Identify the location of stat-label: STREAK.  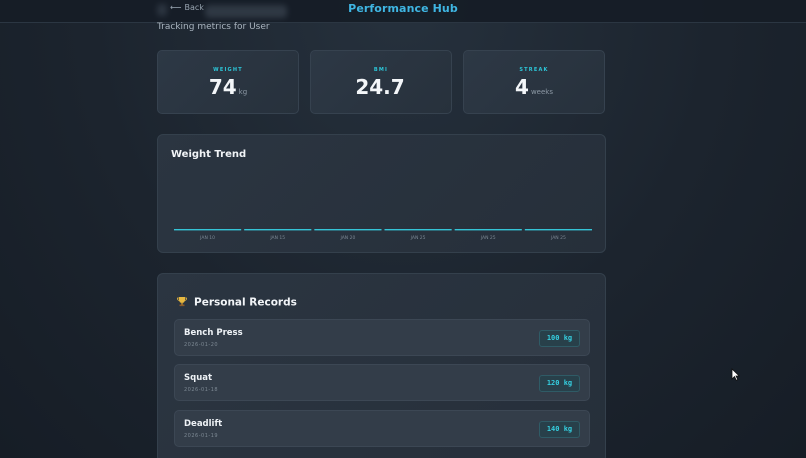
(534, 70).